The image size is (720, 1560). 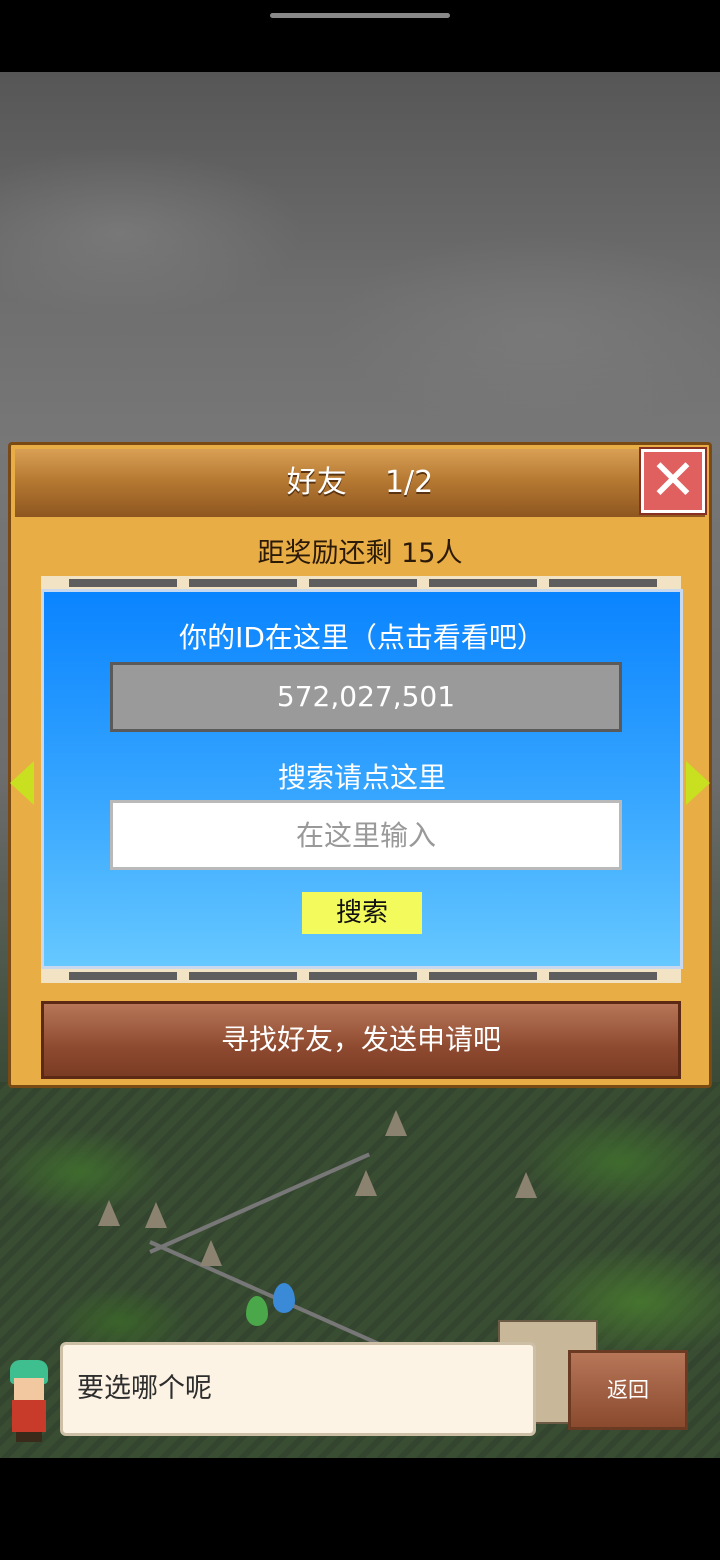 What do you see at coordinates (360, 1509) in the screenshot?
I see `nav-bar` at bounding box center [360, 1509].